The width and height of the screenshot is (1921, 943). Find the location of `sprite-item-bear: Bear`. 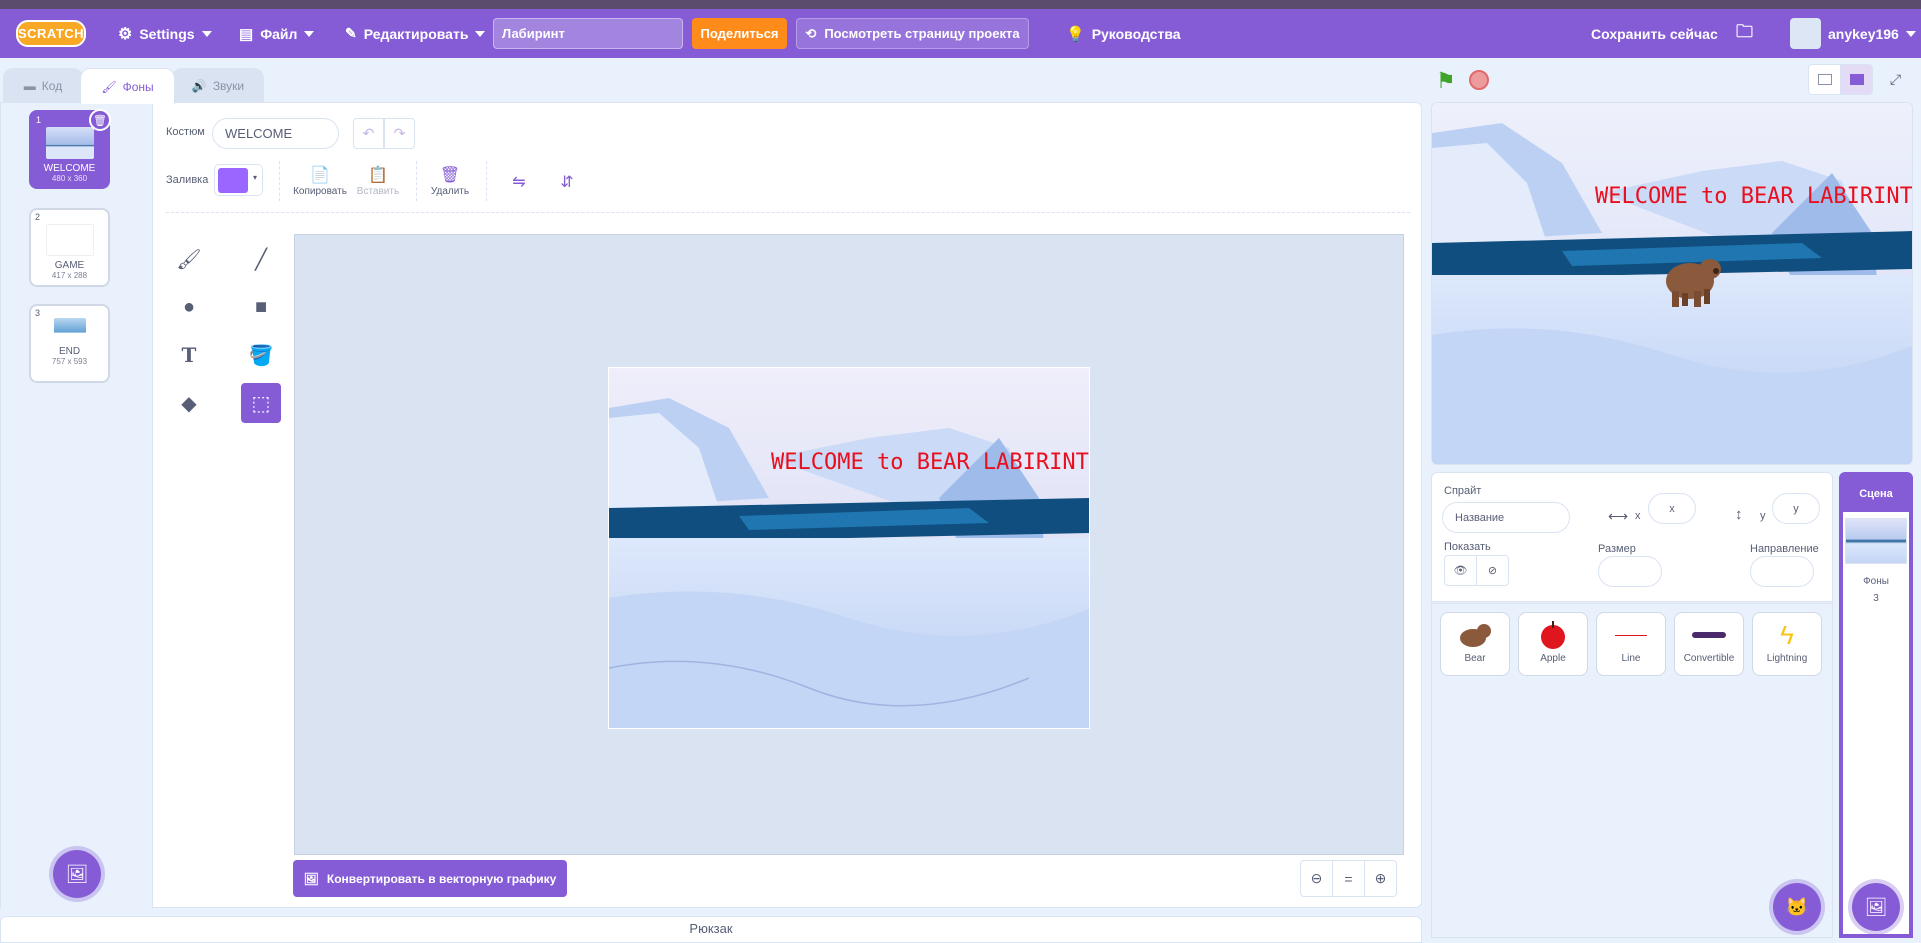

sprite-item-bear: Bear is located at coordinates (1475, 644).